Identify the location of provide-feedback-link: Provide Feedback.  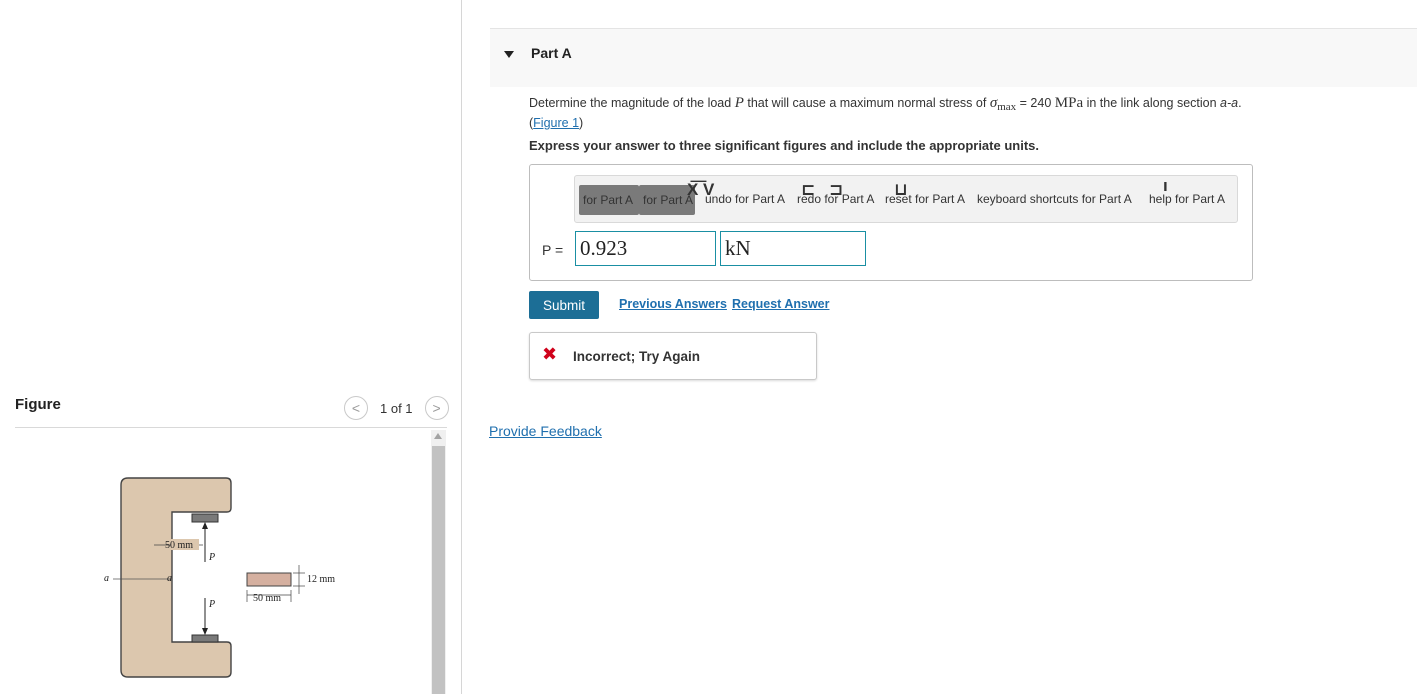
(545, 431).